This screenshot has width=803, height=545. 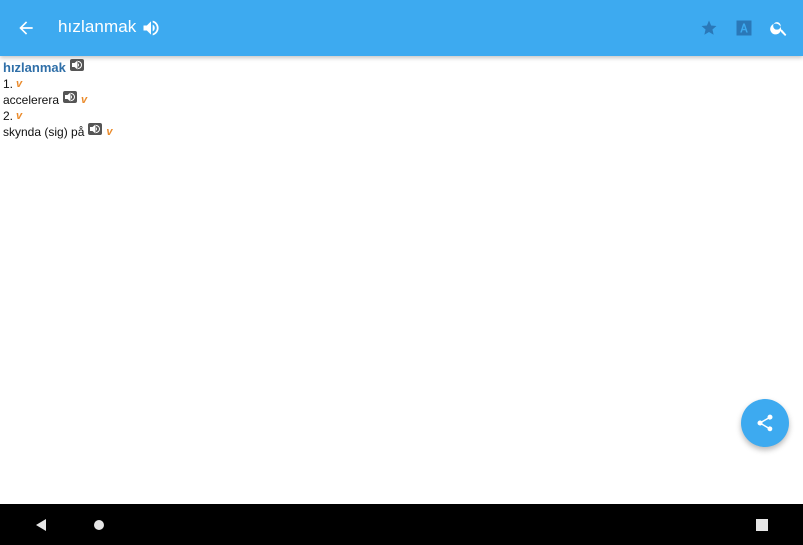 I want to click on system-nav-bar, so click(x=401, y=524).